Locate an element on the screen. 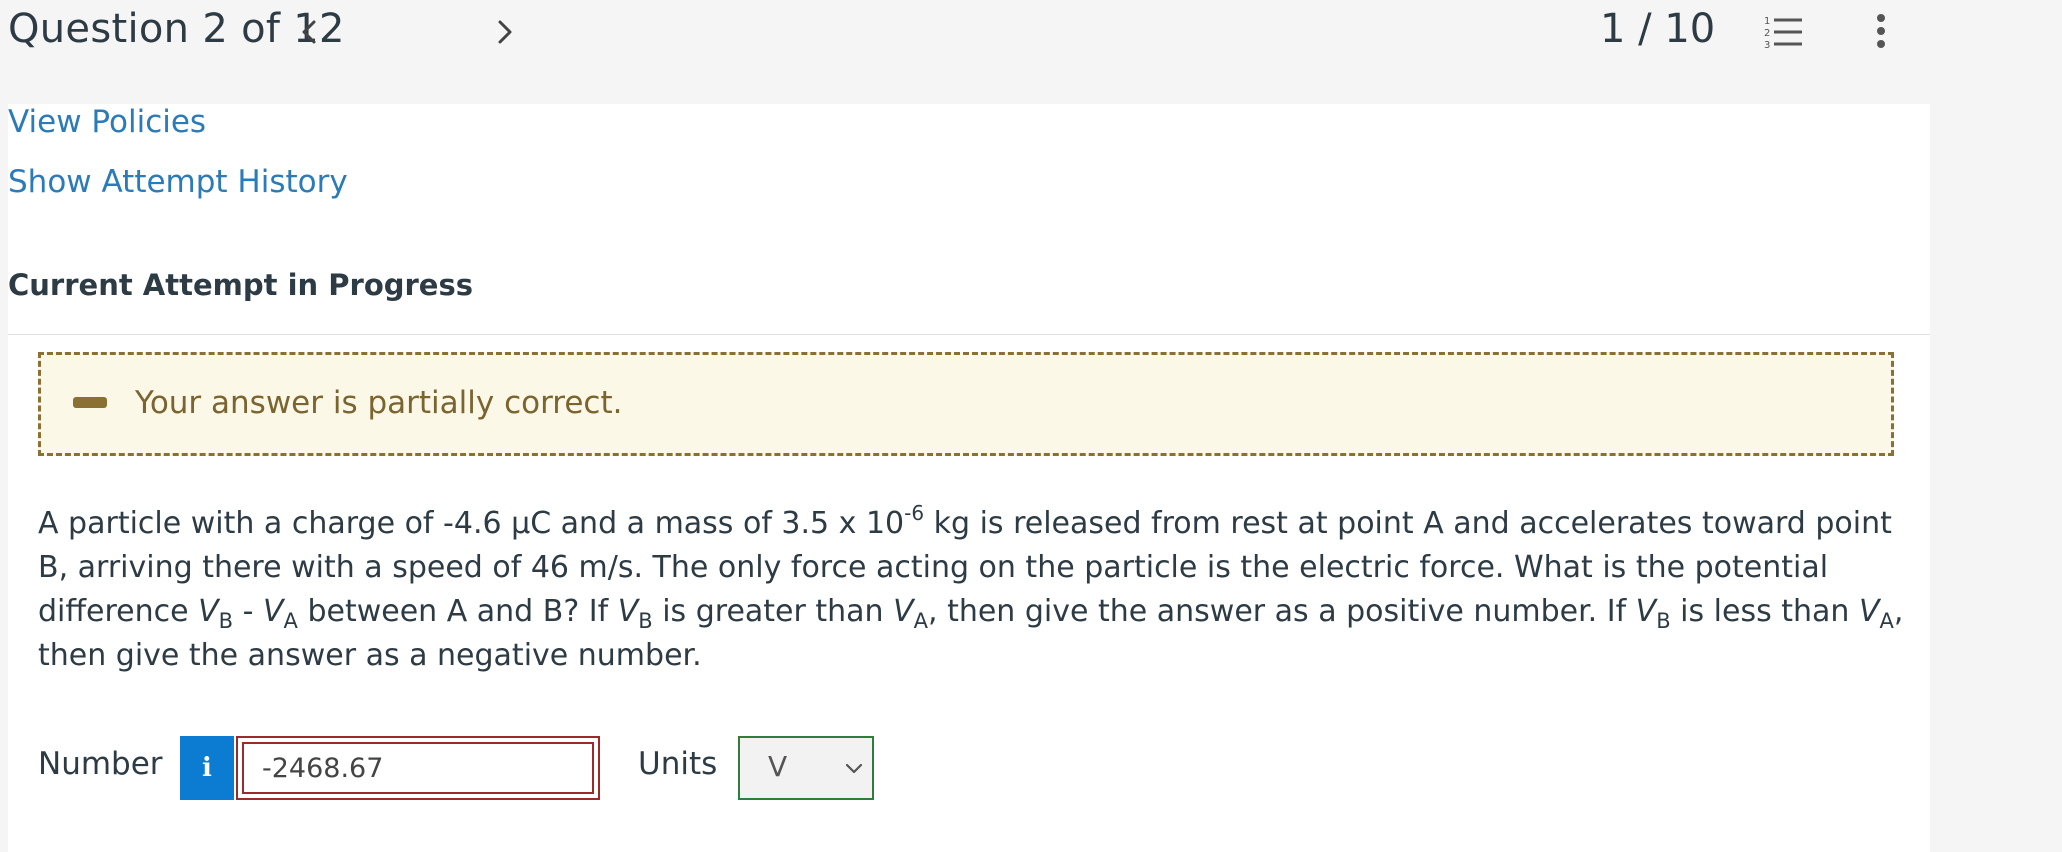 Image resolution: width=2062 pixels, height=852 pixels. next-question-button is located at coordinates (505, 32).